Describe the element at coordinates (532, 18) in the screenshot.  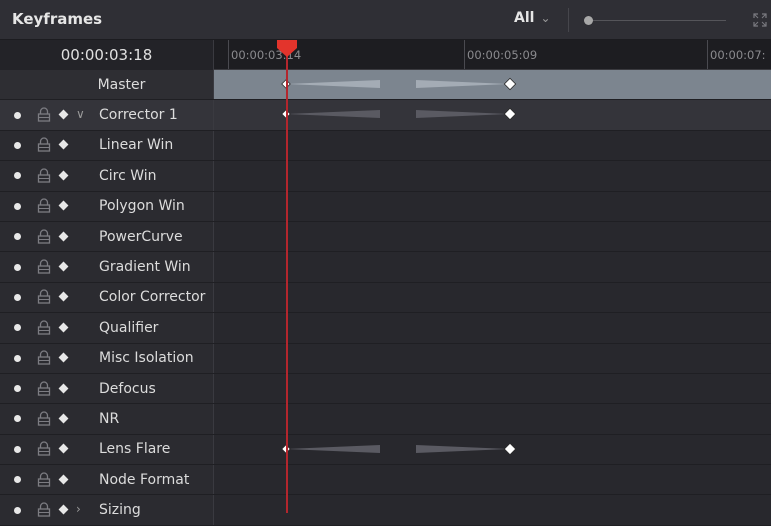
I see `filter-dropdown: All ⌄` at that location.